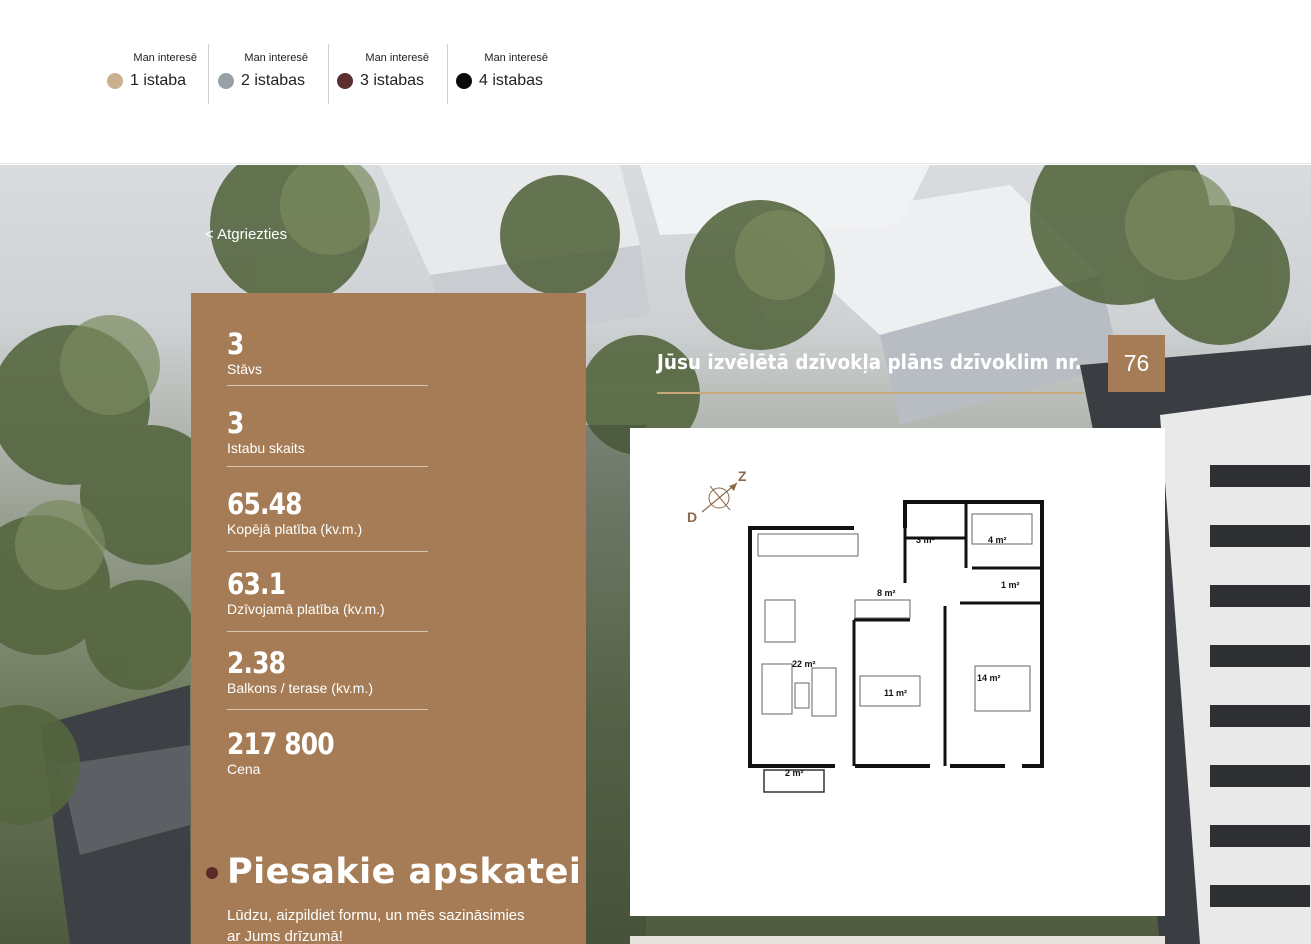 The image size is (1311, 944). Describe the element at coordinates (327, 599) in the screenshot. I see `stat-living-area: 63.1 Dzīvojamā platība (kv.m.)` at that location.